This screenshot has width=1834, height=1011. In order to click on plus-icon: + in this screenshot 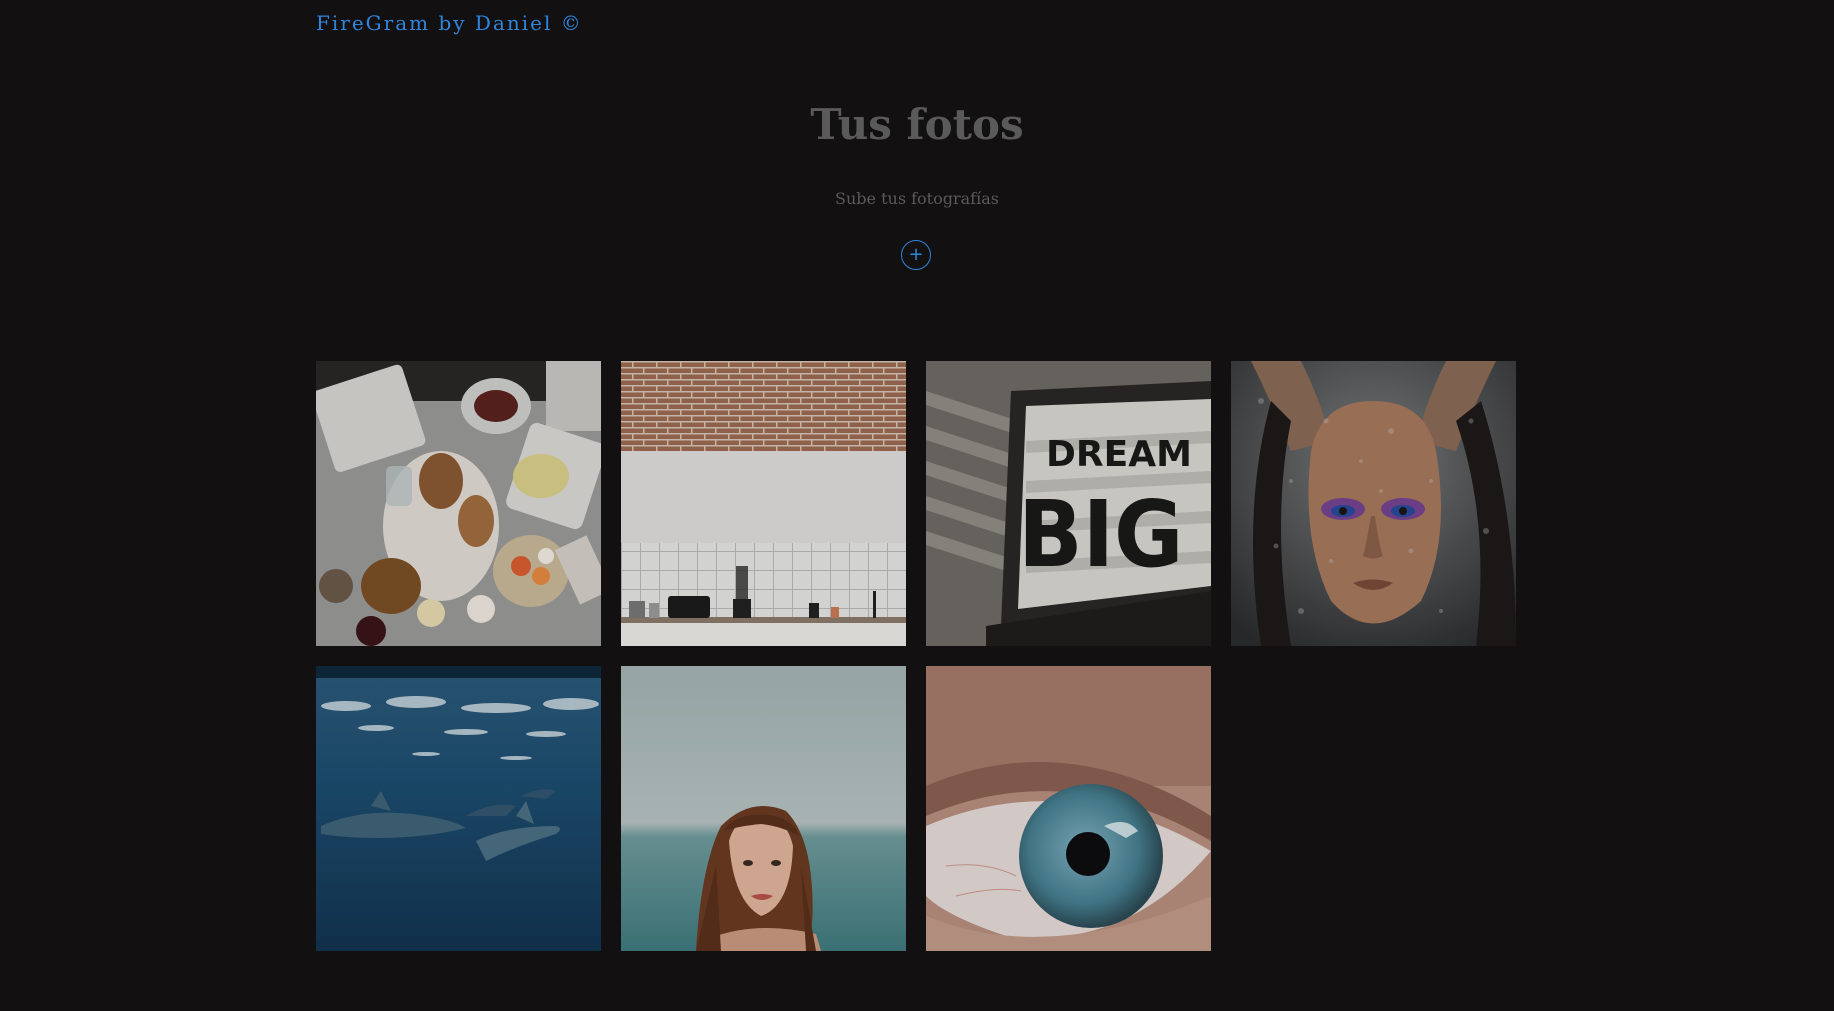, I will do `click(916, 254)`.